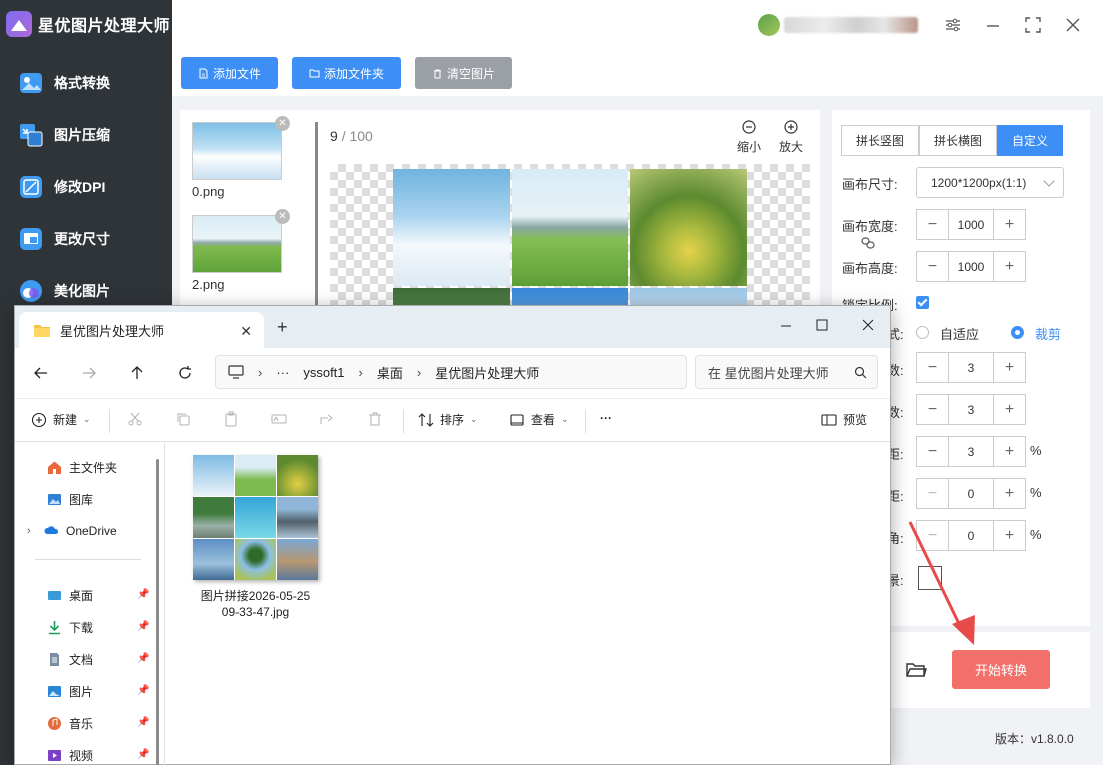 This screenshot has width=1103, height=765. What do you see at coordinates (231, 419) in the screenshot?
I see `paste-button` at bounding box center [231, 419].